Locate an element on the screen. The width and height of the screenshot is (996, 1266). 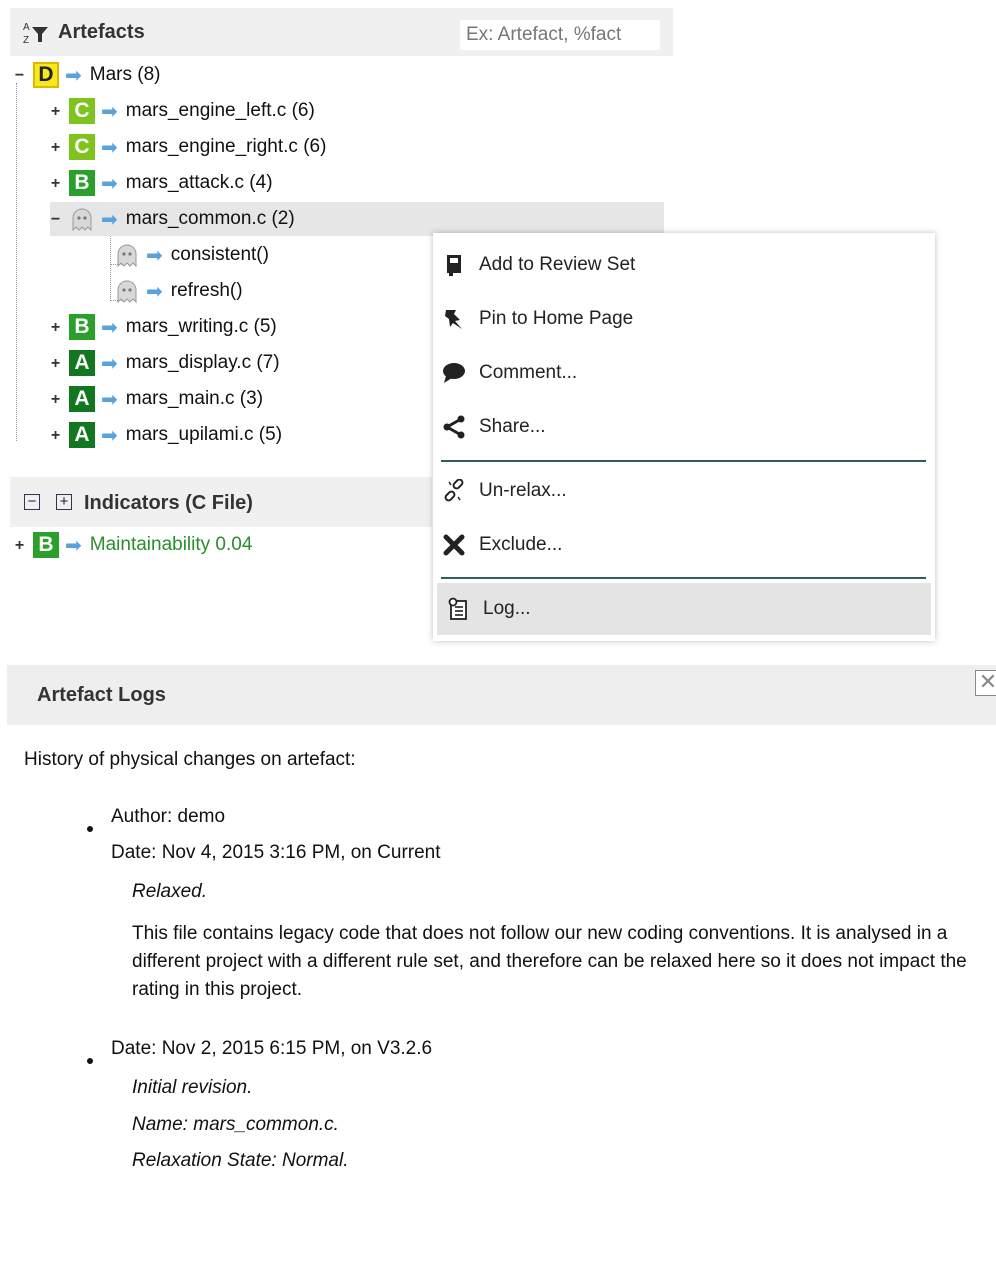
tree-item-label: mars_attack.c (4) is located at coordinates (199, 182).